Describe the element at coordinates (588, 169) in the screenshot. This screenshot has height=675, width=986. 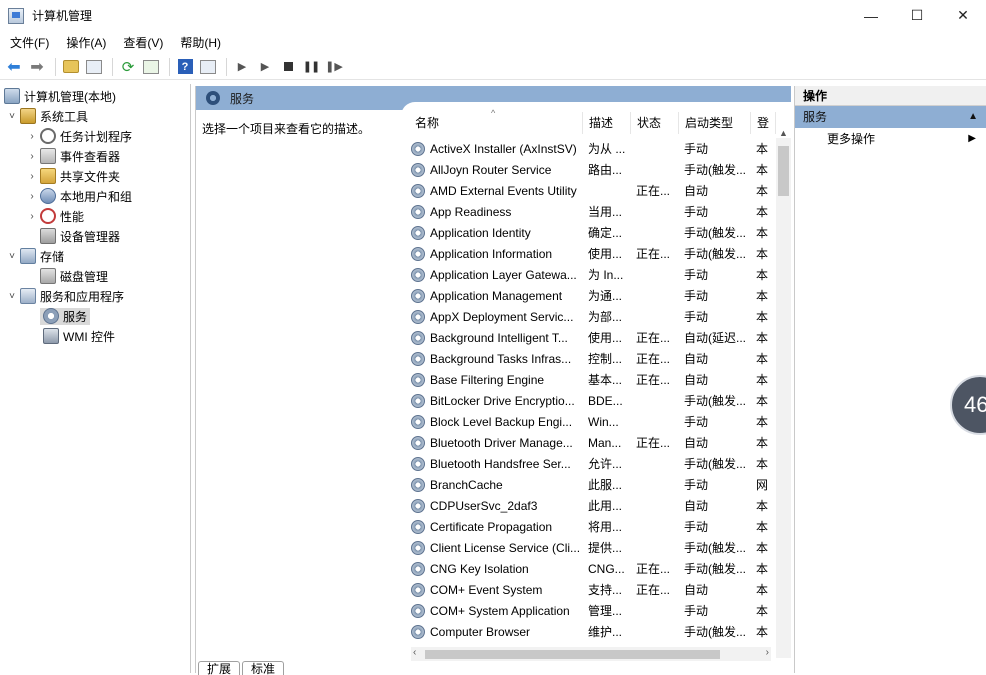
I see `service-row: AllJoyn Router Service 路由... 手动(触发... 本` at that location.